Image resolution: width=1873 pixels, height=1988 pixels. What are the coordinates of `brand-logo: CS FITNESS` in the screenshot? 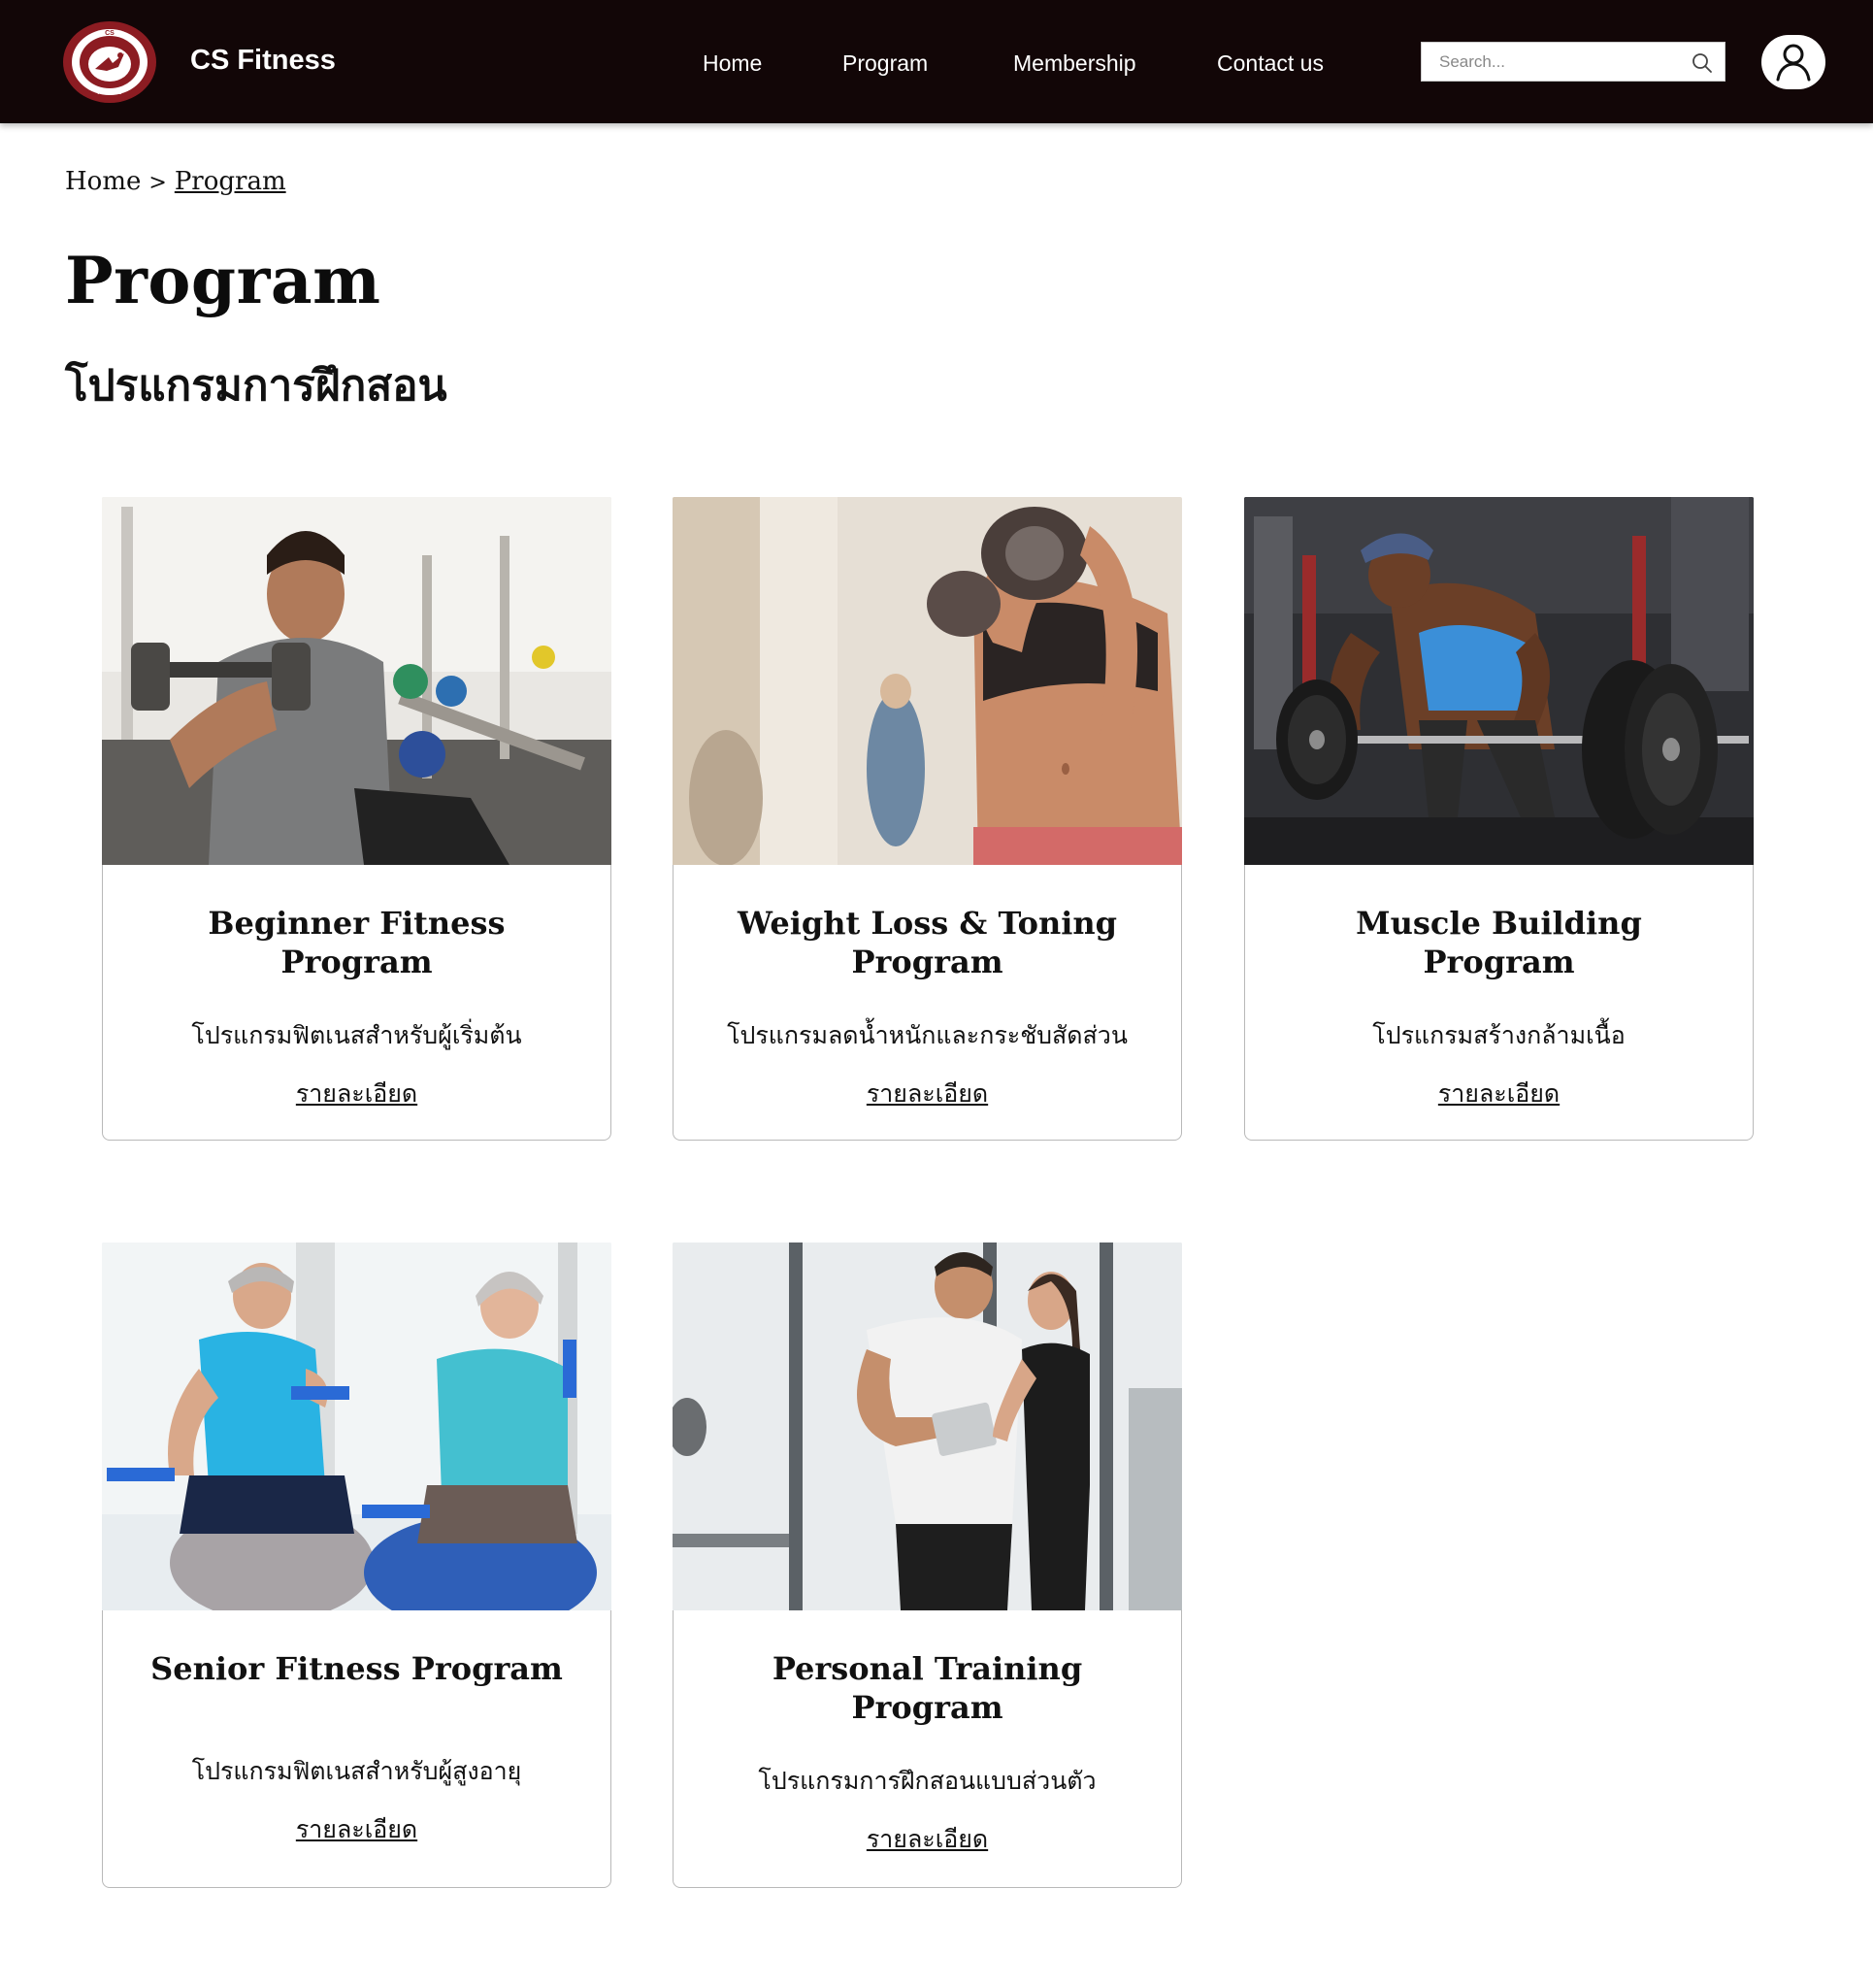 It's located at (109, 62).